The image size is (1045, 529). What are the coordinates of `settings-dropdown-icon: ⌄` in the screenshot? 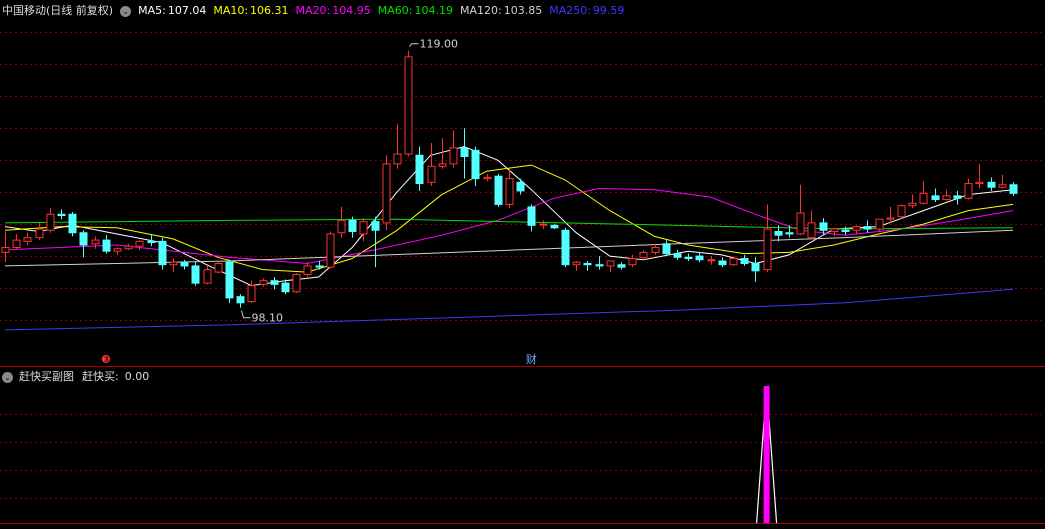 It's located at (7, 377).